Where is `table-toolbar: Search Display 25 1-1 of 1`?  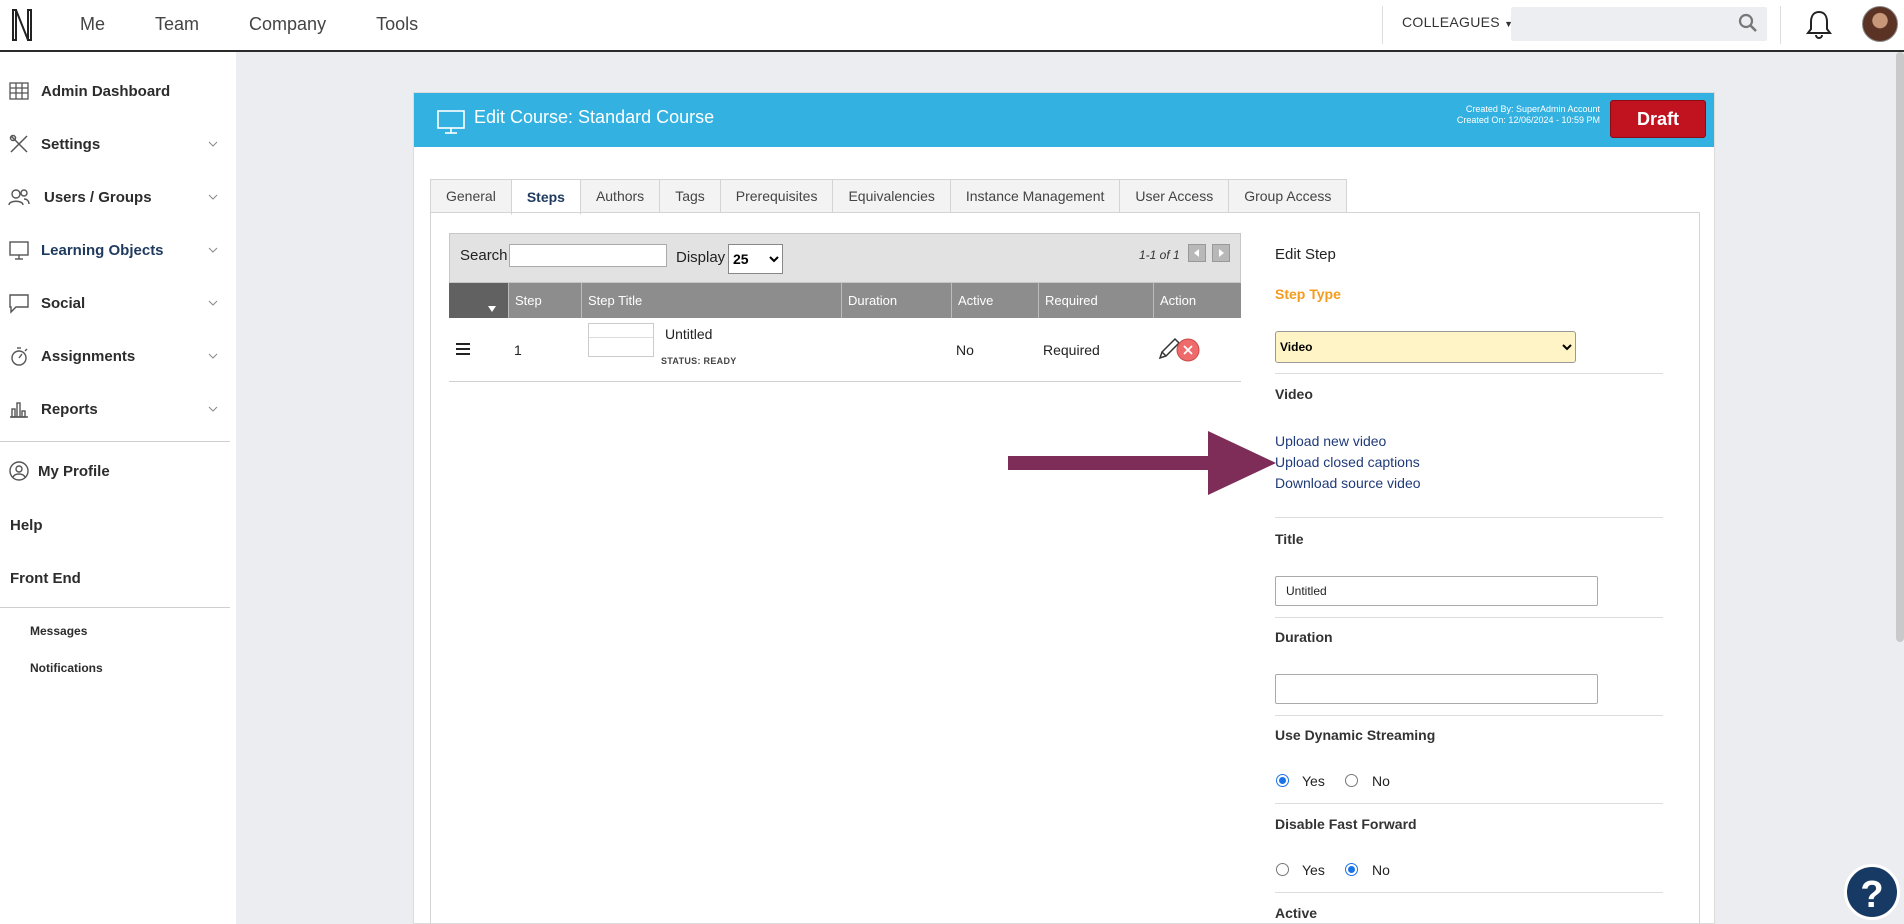 table-toolbar: Search Display 25 1-1 of 1 is located at coordinates (845, 258).